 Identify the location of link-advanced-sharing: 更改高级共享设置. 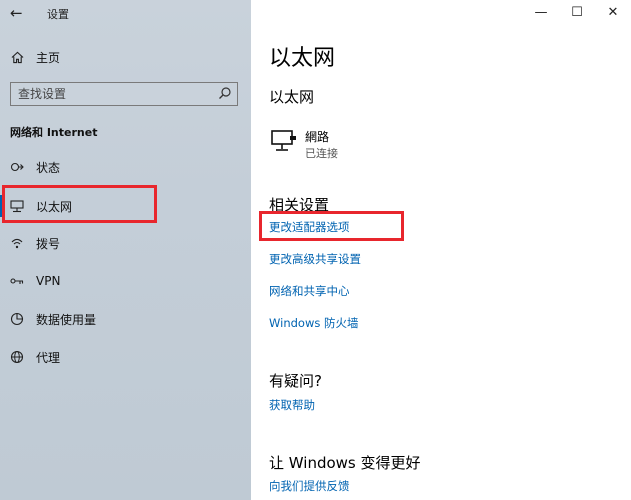
(315, 259).